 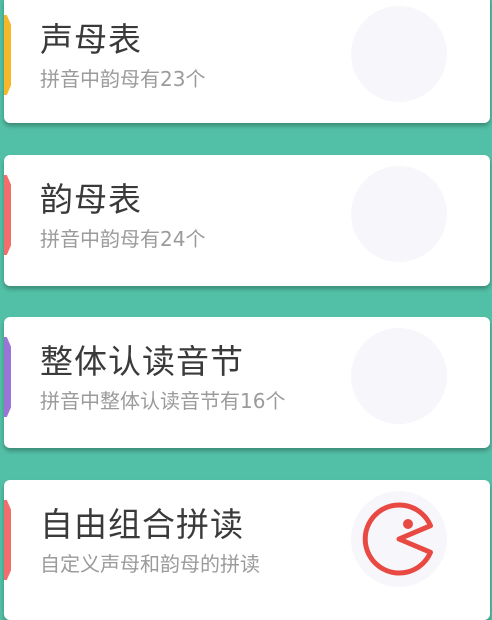 What do you see at coordinates (142, 361) in the screenshot?
I see `card-title: 整体认读音节` at bounding box center [142, 361].